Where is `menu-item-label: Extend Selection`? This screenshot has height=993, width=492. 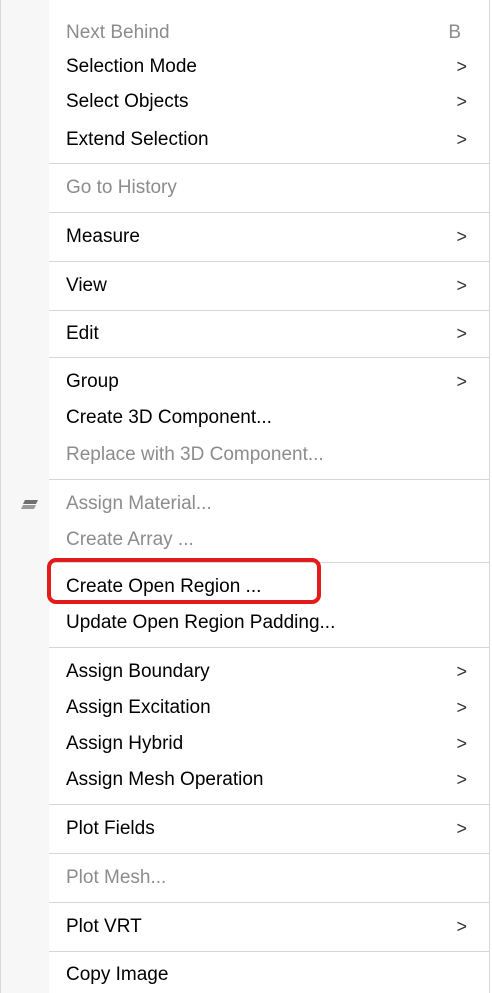
menu-item-label: Extend Selection is located at coordinates (137, 139).